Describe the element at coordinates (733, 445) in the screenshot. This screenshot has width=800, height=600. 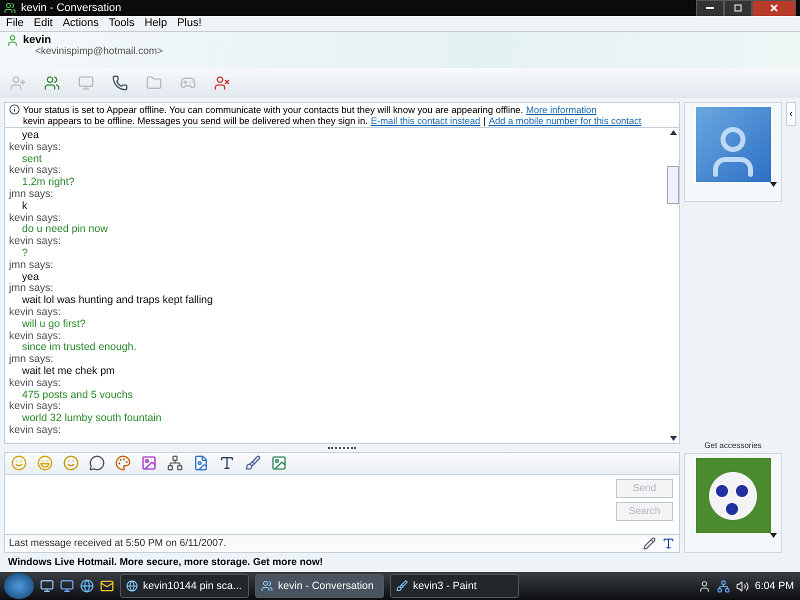
I see `accessories-label: Get accessories` at that location.